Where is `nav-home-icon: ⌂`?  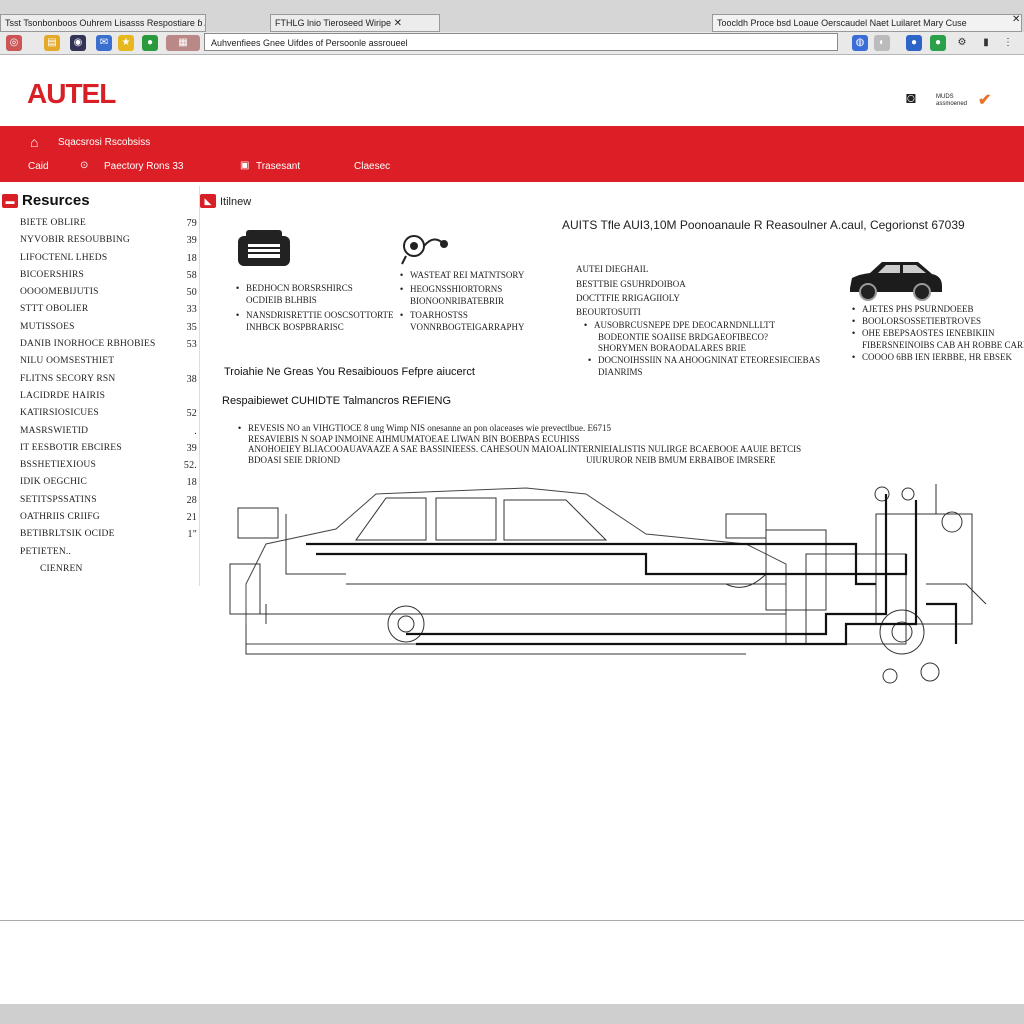 nav-home-icon: ⌂ is located at coordinates (34, 142).